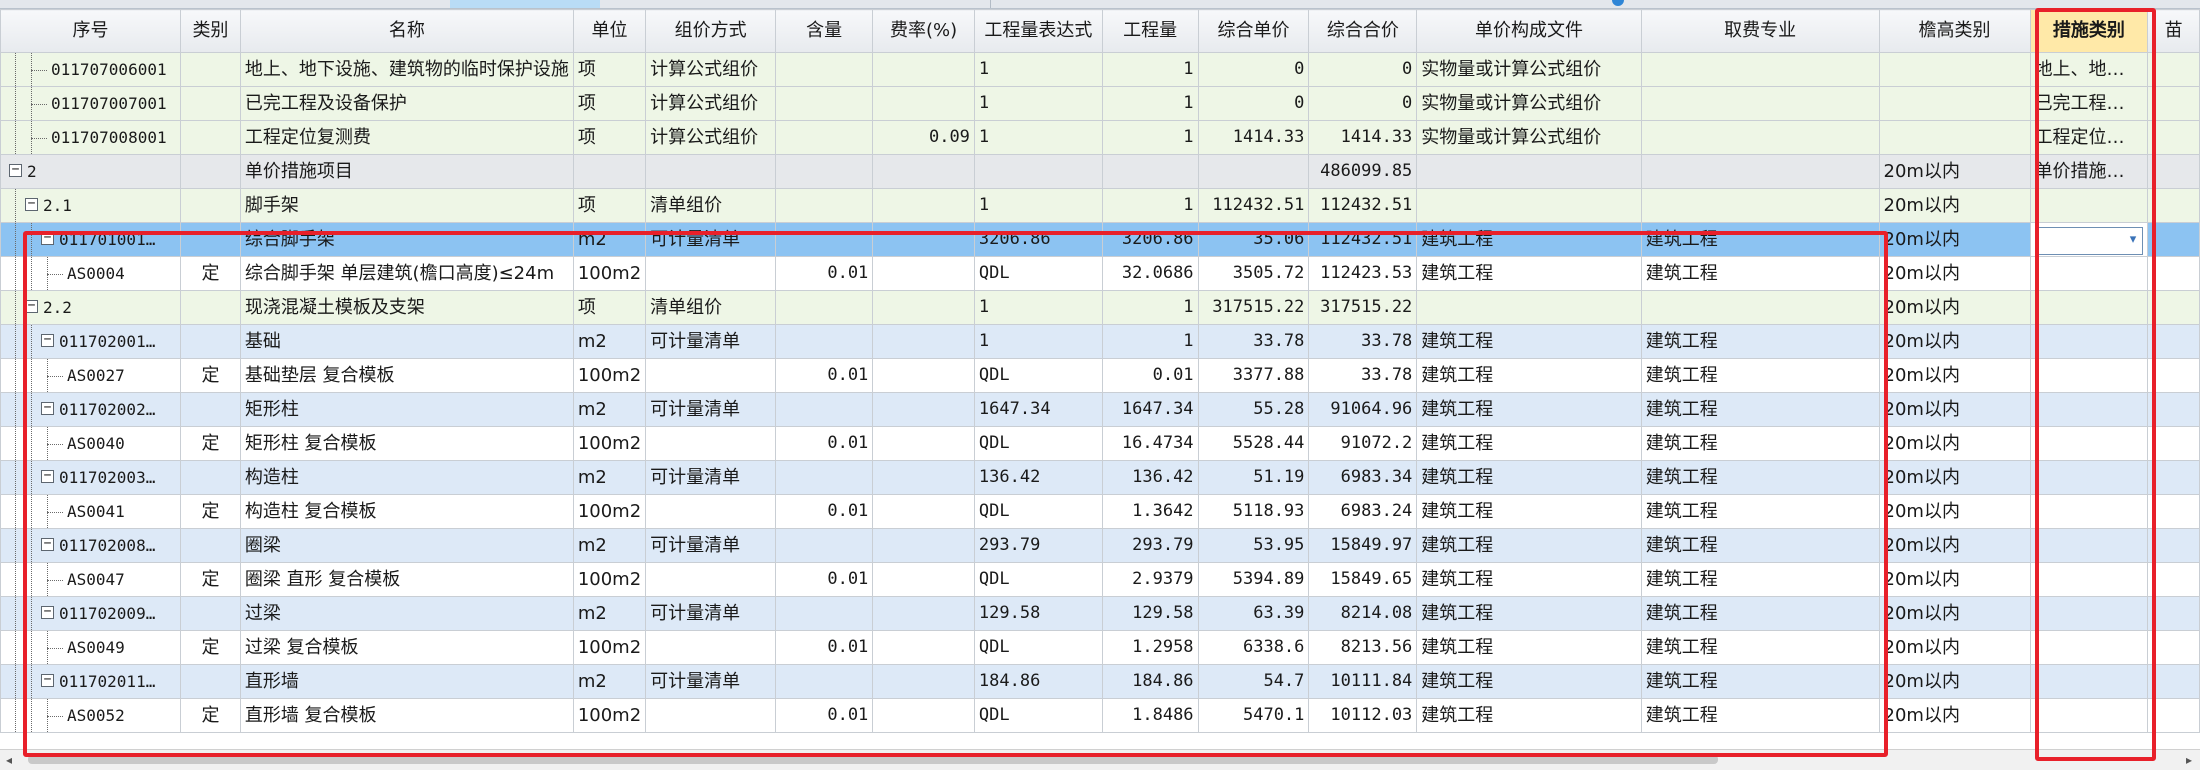 The image size is (2200, 770). Describe the element at coordinates (1363, 613) in the screenshot. I see `total-price-cell: 8214.08` at that location.